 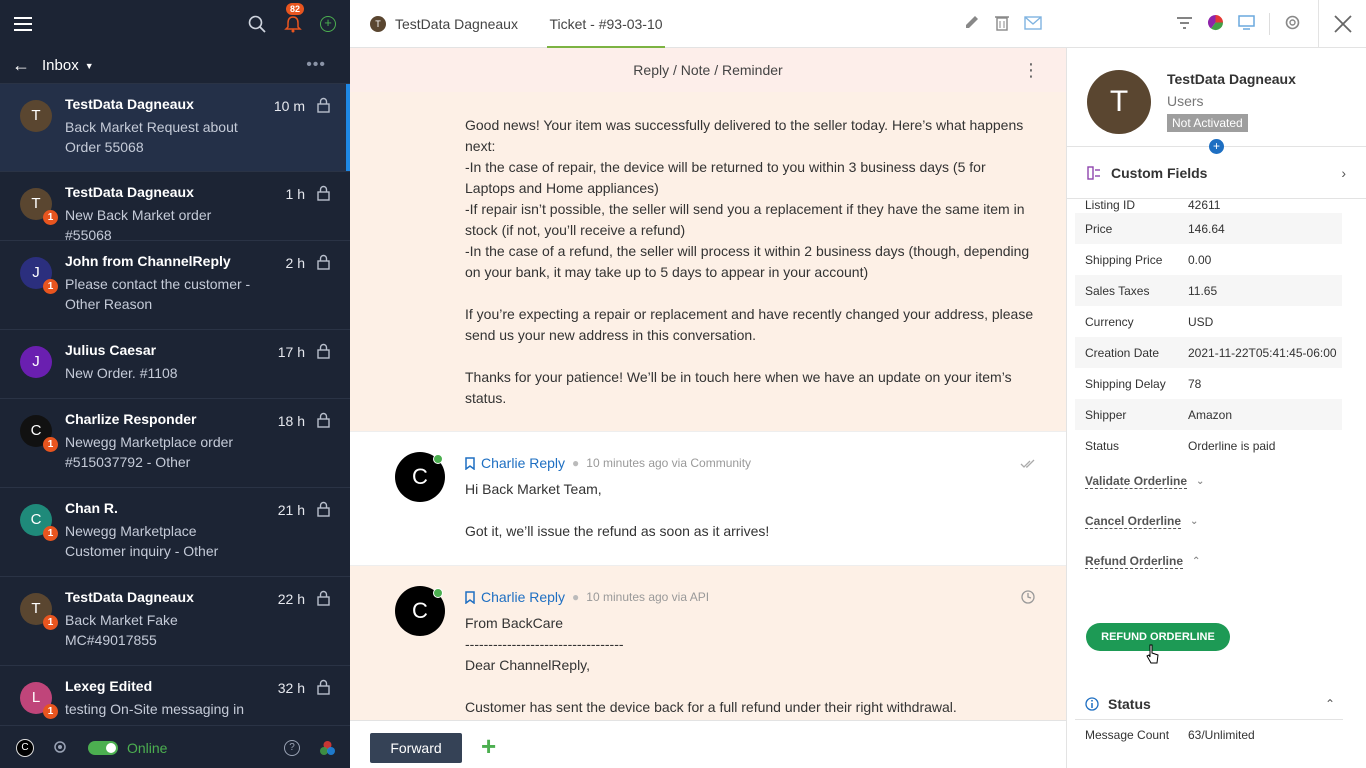 I want to click on customer-name: TestData Dagneaux, so click(x=1231, y=79).